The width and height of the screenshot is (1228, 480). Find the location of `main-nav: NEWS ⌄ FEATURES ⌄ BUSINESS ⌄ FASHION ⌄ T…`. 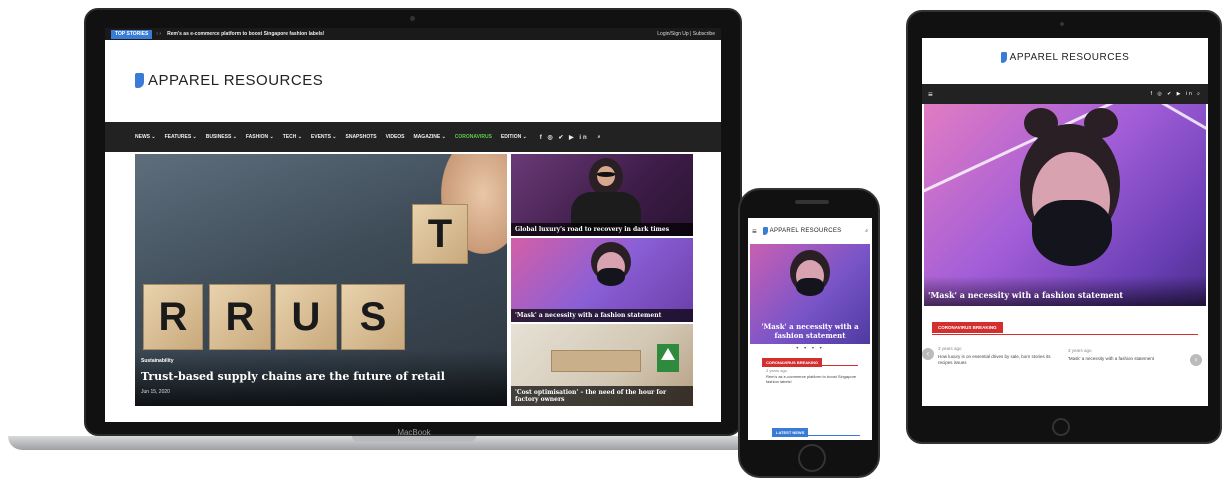

main-nav: NEWS ⌄ FEATURES ⌄ BUSINESS ⌄ FASHION ⌄ T… is located at coordinates (413, 137).